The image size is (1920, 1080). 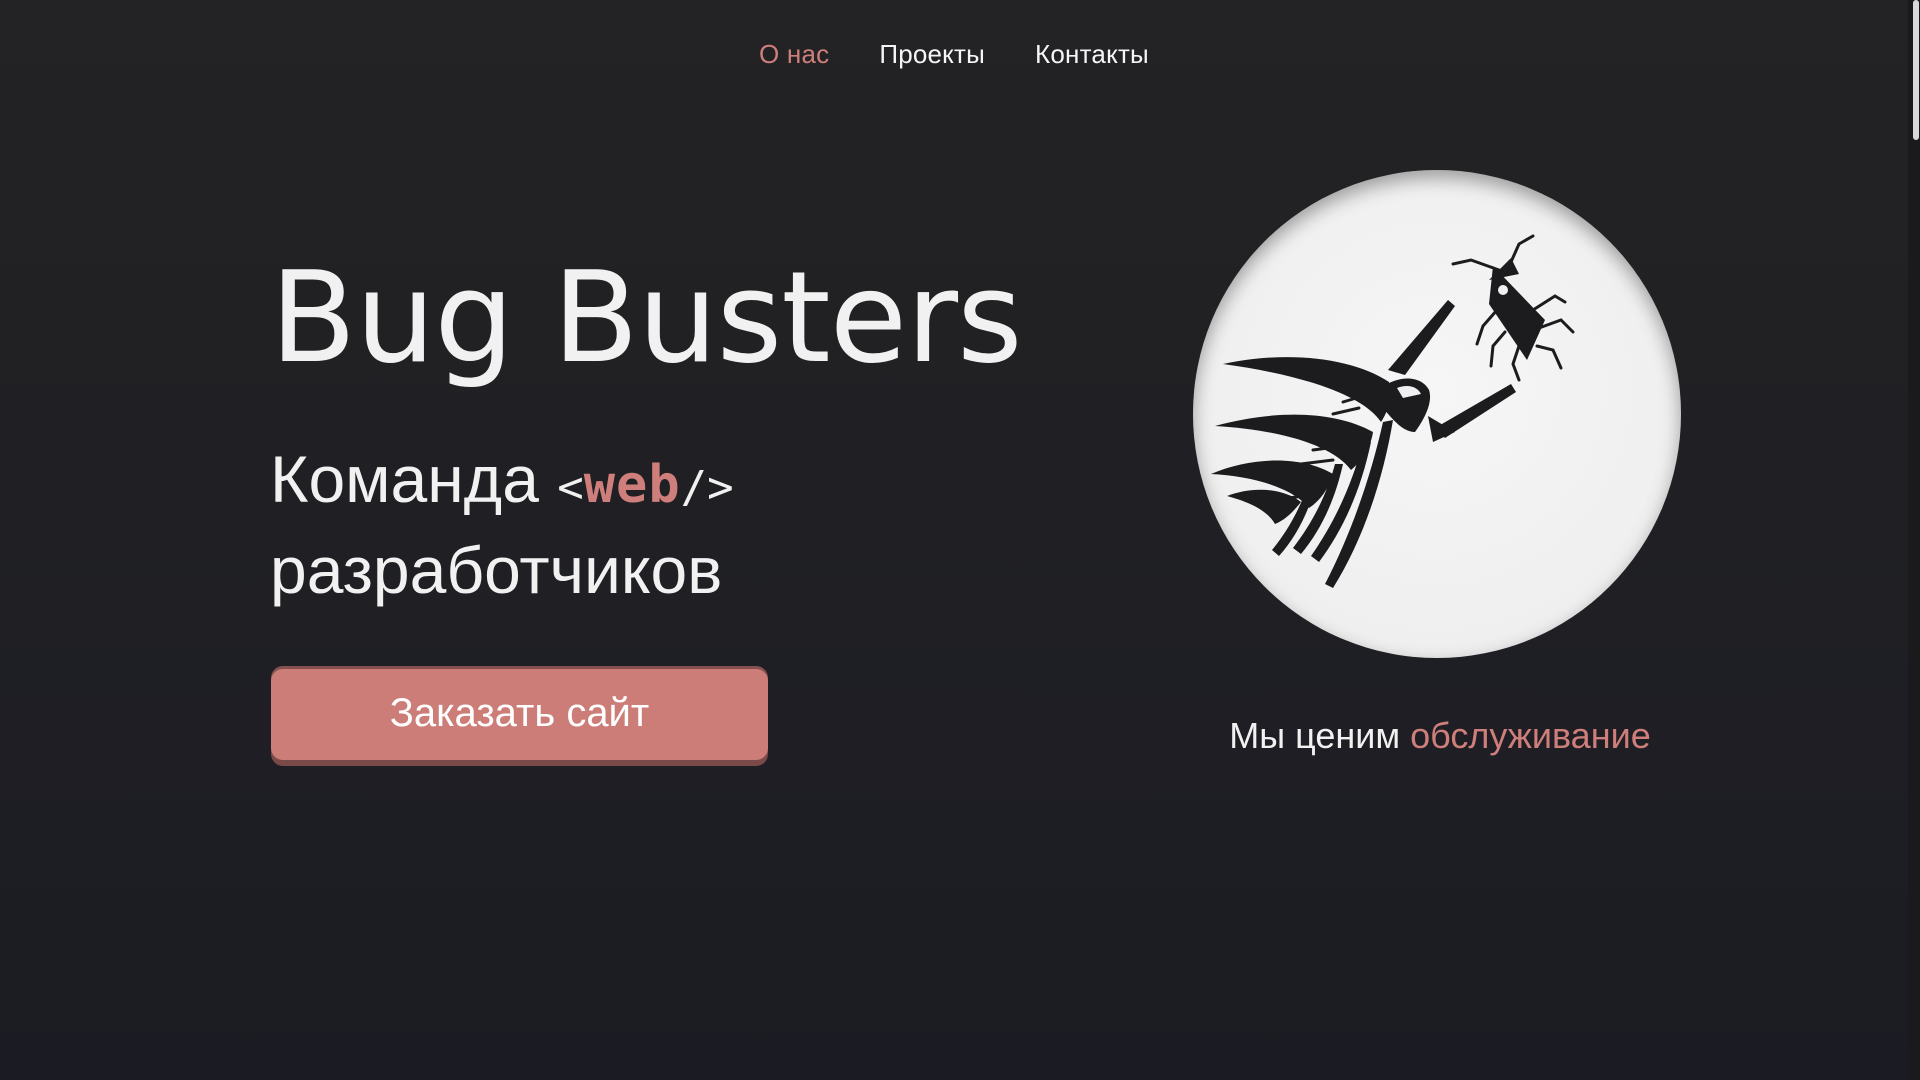 What do you see at coordinates (1916, 70) in the screenshot?
I see `scrollbar-thumb` at bounding box center [1916, 70].